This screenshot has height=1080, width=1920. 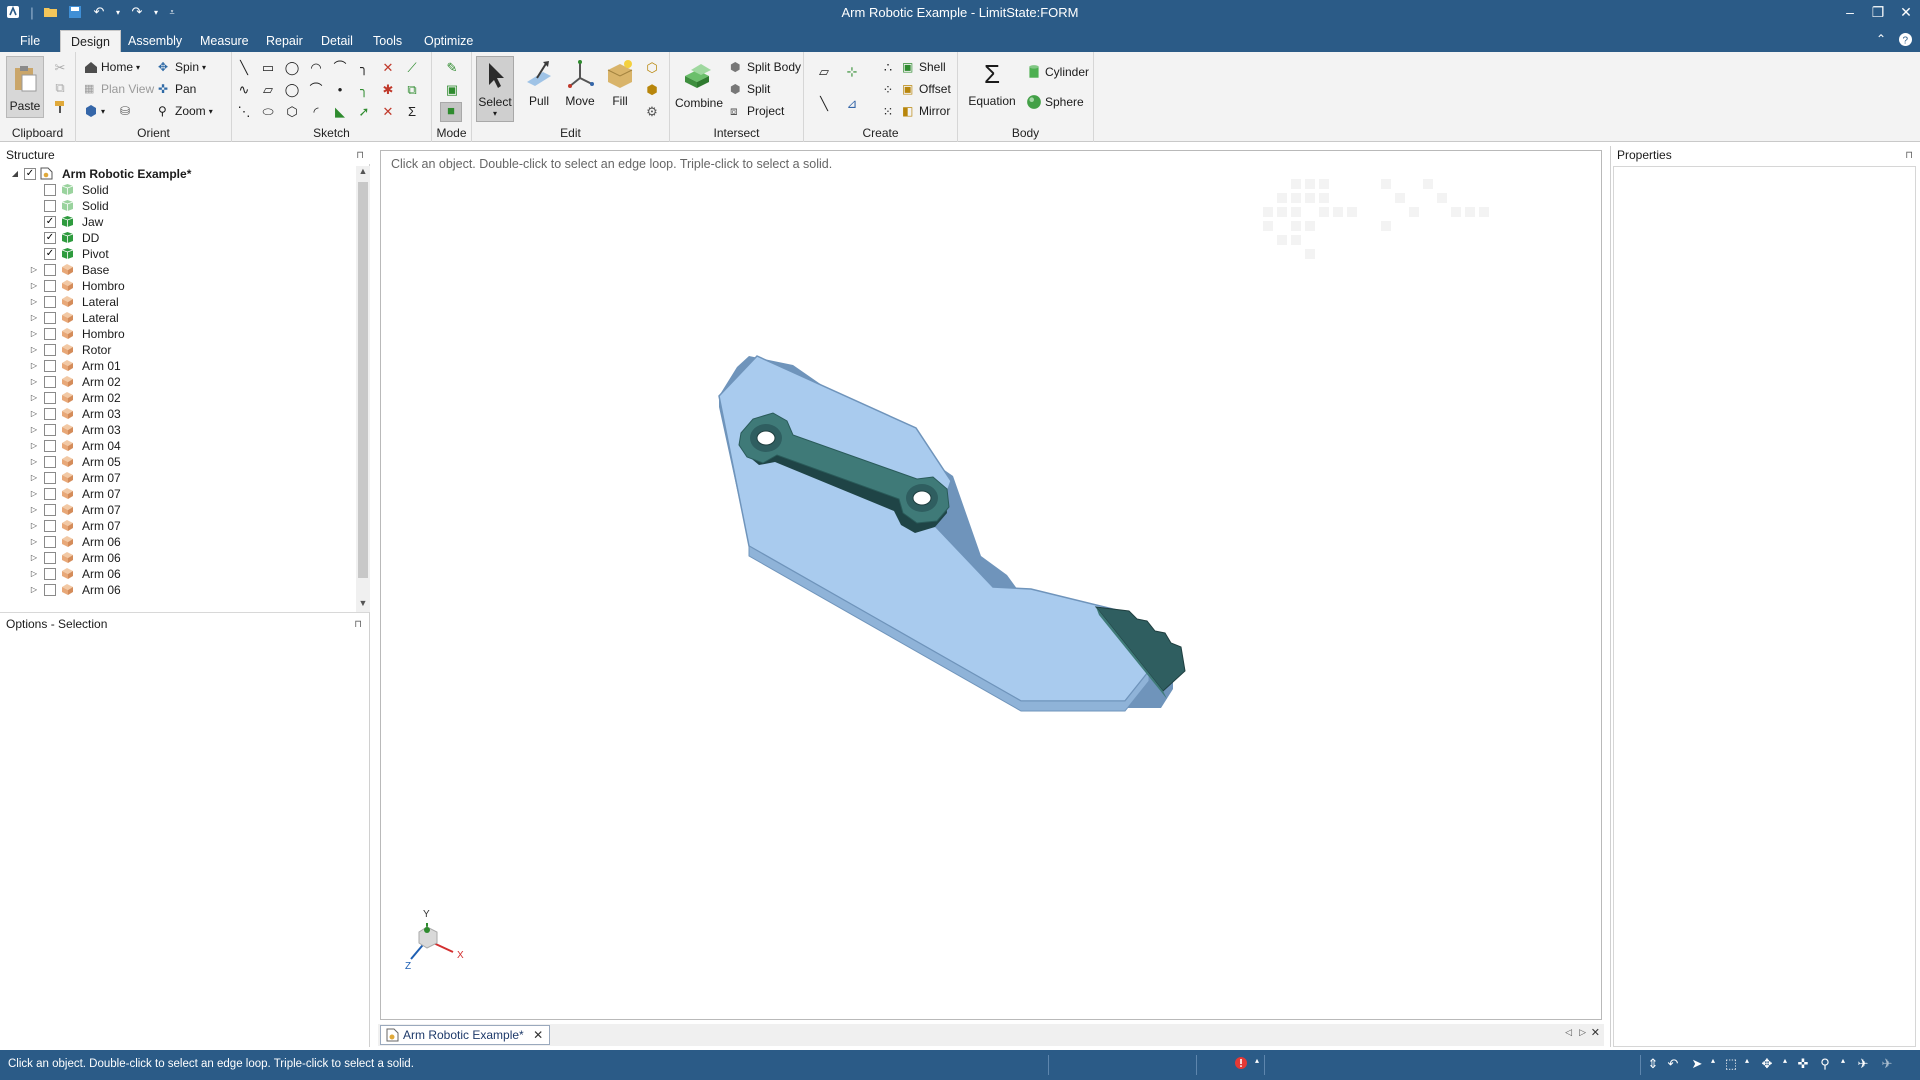 I want to click on corner-arc-tool-icon: ╮, so click(x=364, y=68).